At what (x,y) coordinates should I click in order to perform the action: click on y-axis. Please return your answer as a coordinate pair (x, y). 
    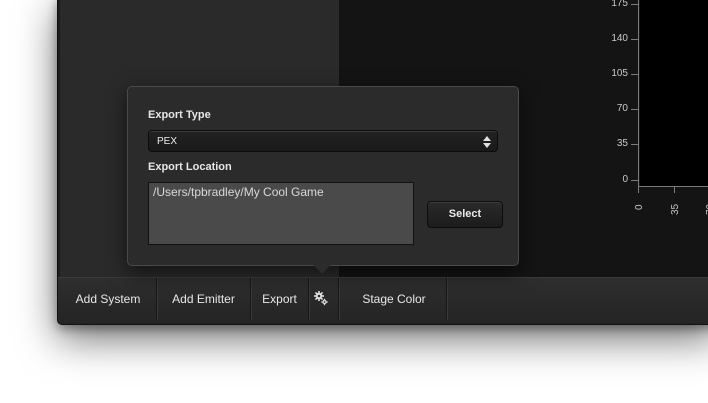
    Looking at the image, I should click on (638, 93).